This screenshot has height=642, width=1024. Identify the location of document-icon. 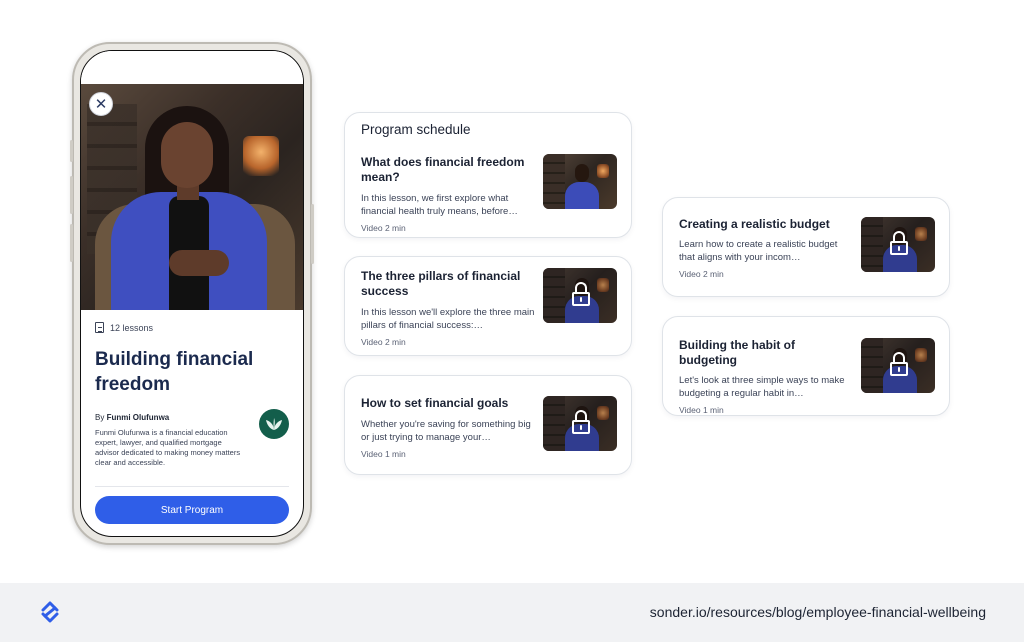
(99, 327).